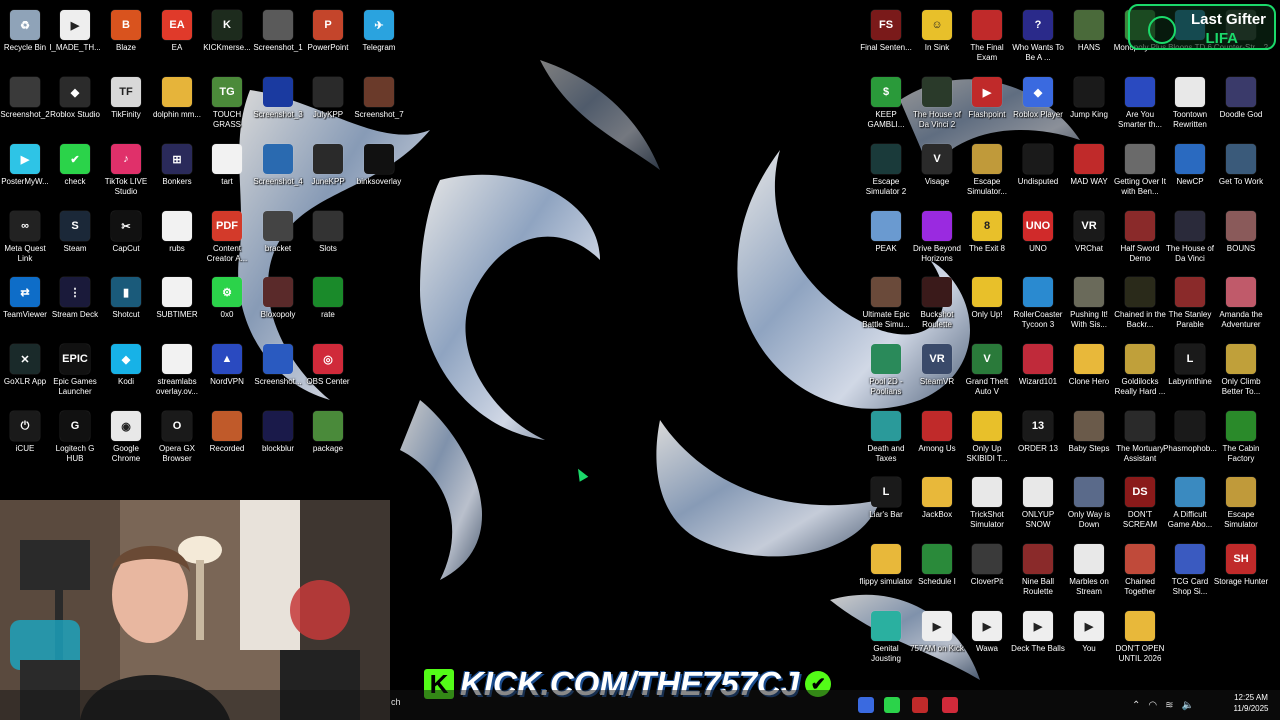 The height and width of the screenshot is (720, 1280). Describe the element at coordinates (886, 370) in the screenshot. I see `desktop-icon: Pool 2D - Poolians` at that location.